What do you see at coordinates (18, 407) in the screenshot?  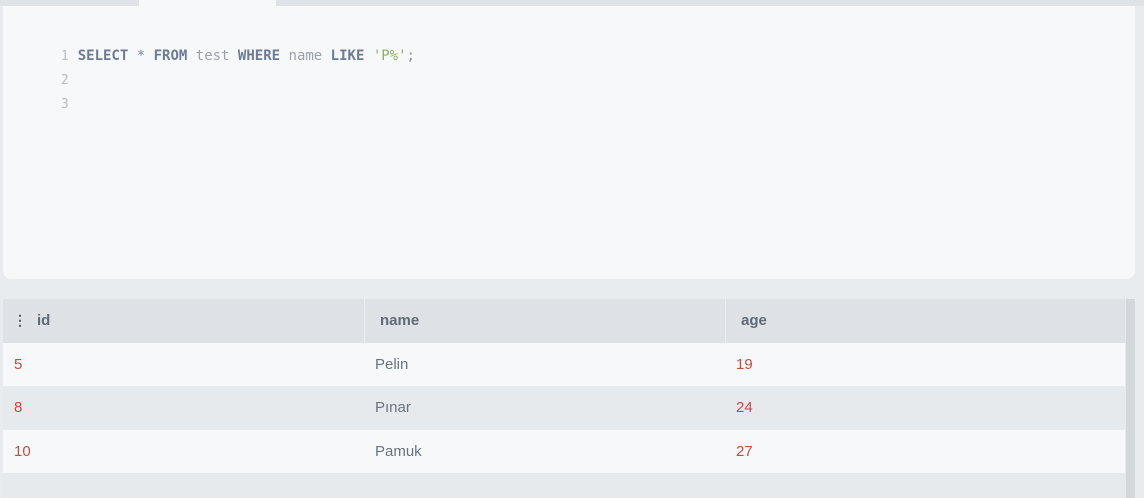 I see `cell-id: 8` at bounding box center [18, 407].